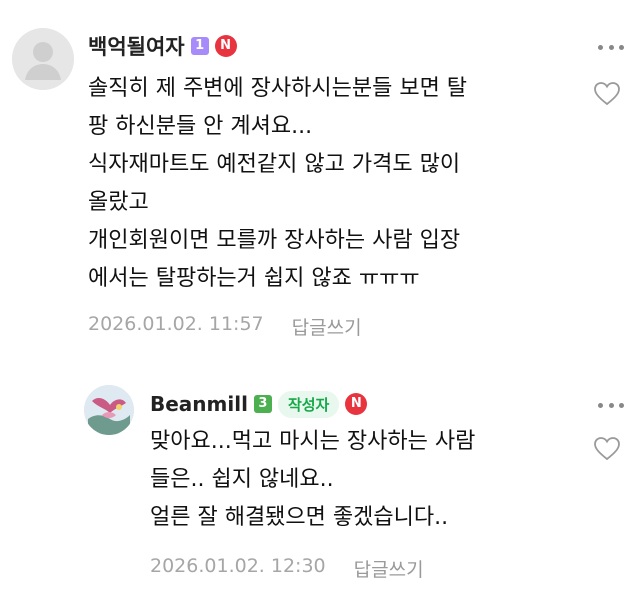 The width and height of the screenshot is (640, 600). I want to click on default-avatar-icon, so click(43, 59).